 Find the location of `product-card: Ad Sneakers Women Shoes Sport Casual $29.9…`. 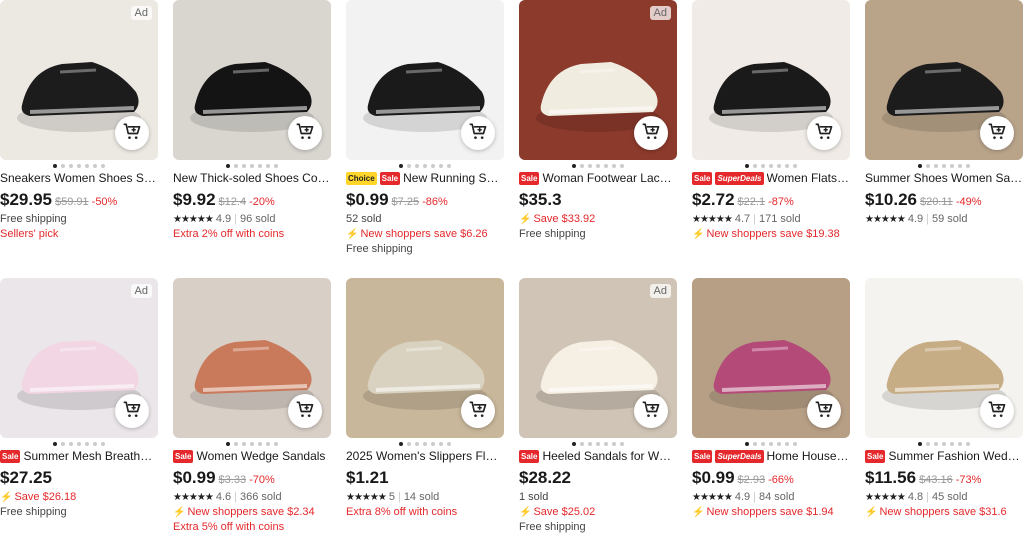

product-card: Ad Sneakers Women Shoes Sport Casual $29.9… is located at coordinates (79, 120).